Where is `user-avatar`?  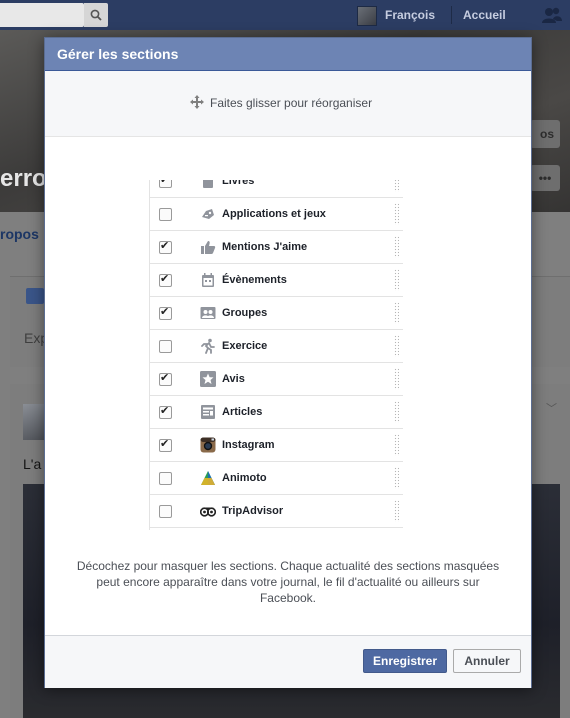
user-avatar is located at coordinates (367, 16).